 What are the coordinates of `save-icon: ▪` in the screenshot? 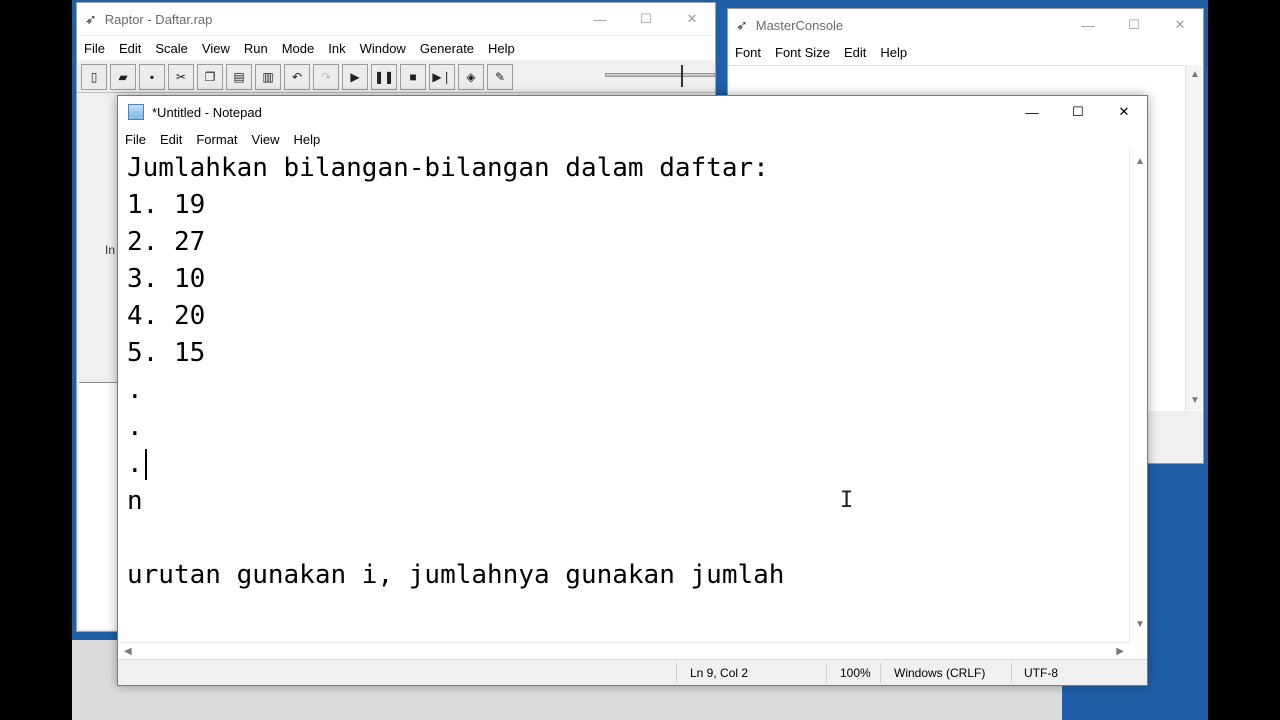 It's located at (152, 76).